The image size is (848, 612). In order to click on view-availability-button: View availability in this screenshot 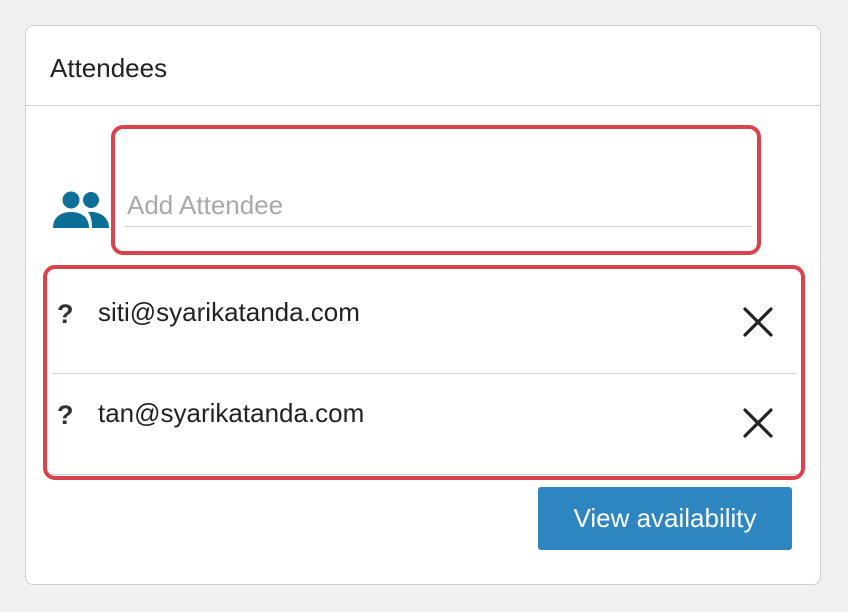, I will do `click(665, 518)`.